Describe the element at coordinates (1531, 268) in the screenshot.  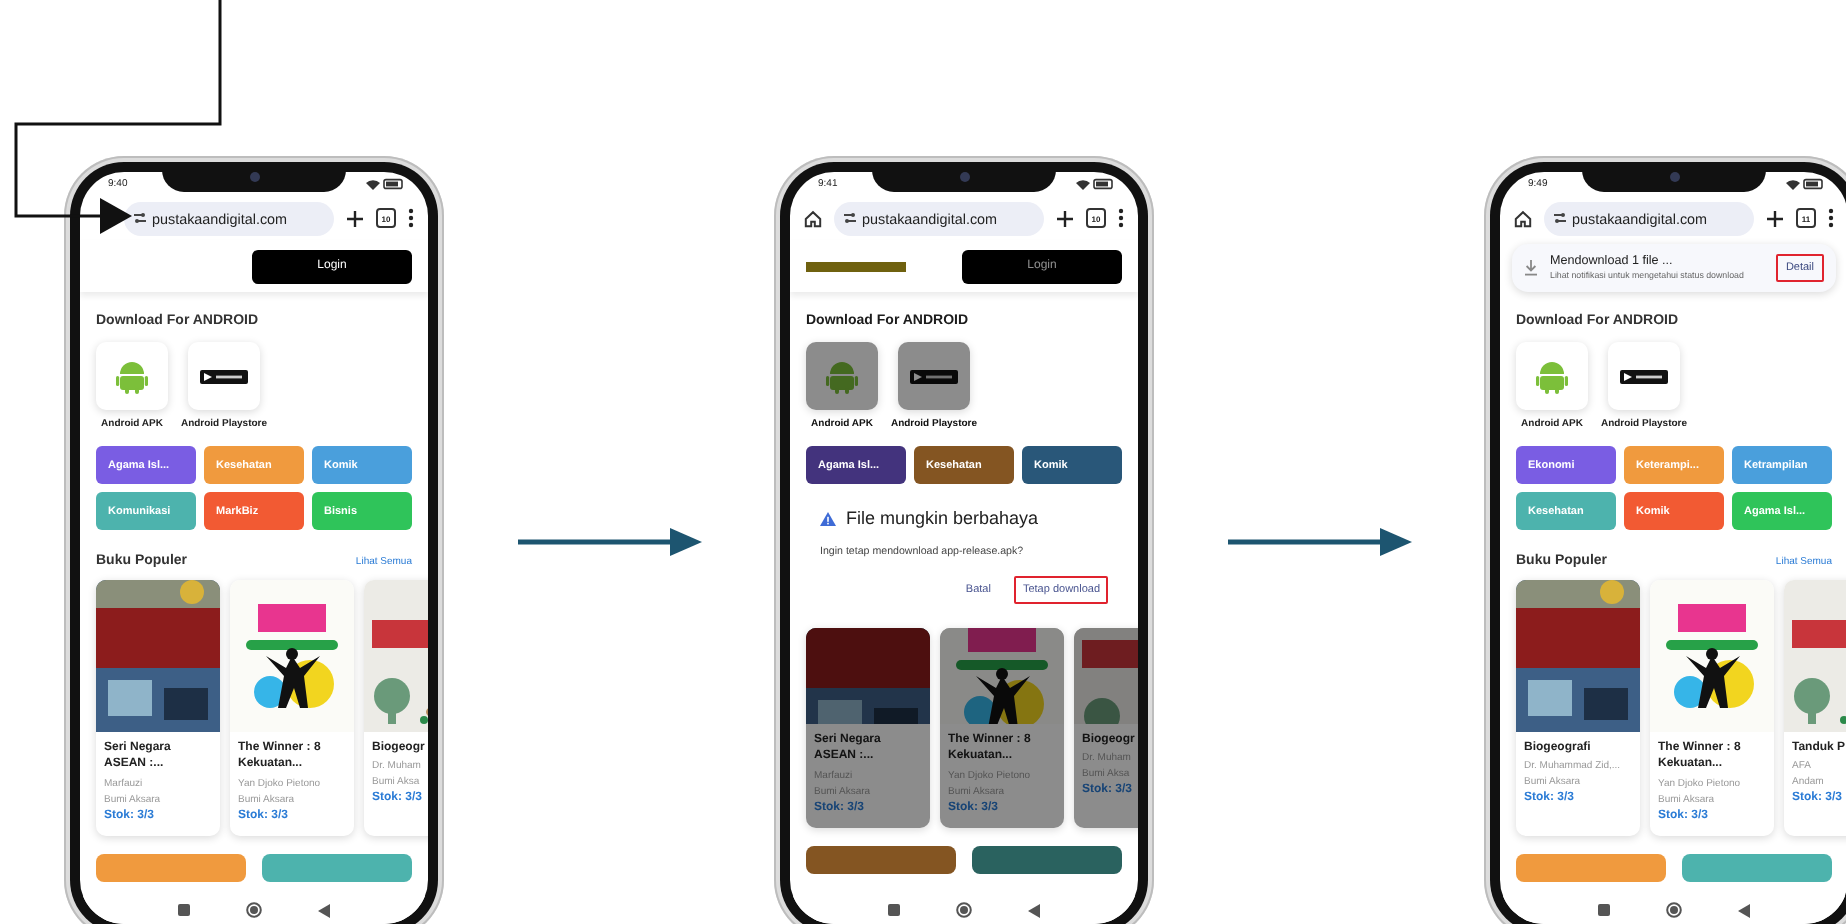
I see `download-icon` at that location.